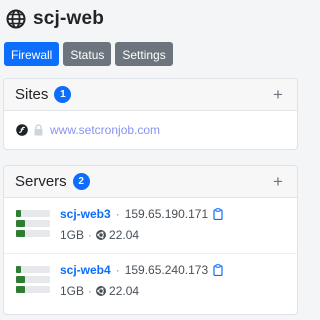 This screenshot has width=320, height=320. Describe the element at coordinates (150, 182) in the screenshot. I see `servers-card-header: Servers 2 +` at that location.